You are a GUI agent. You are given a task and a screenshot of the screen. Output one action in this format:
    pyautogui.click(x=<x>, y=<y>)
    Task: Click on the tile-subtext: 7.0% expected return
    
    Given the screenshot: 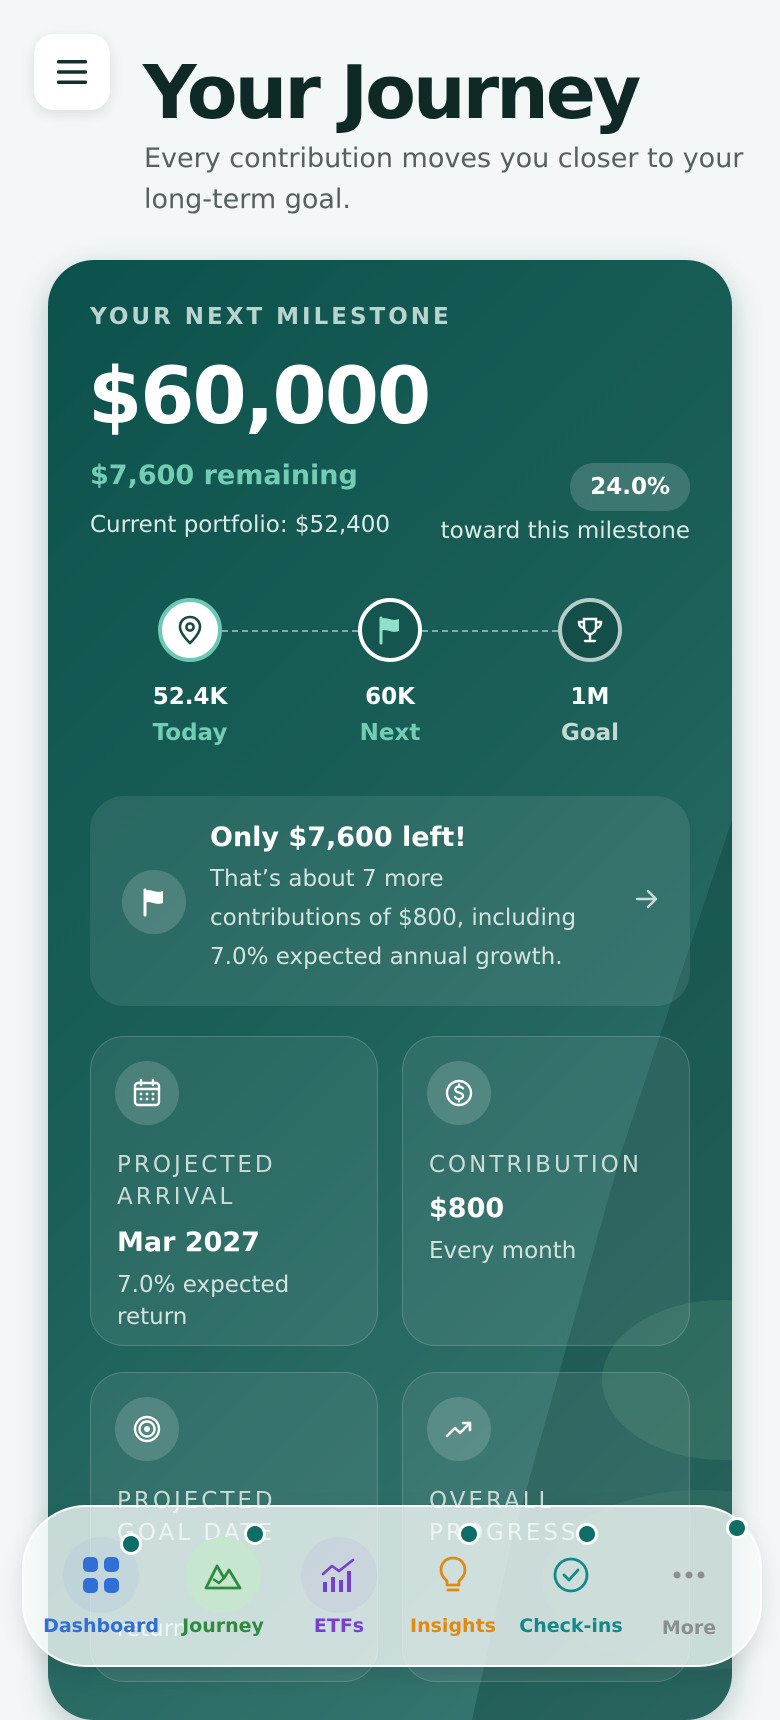 What is the action you would take?
    pyautogui.click(x=203, y=1301)
    